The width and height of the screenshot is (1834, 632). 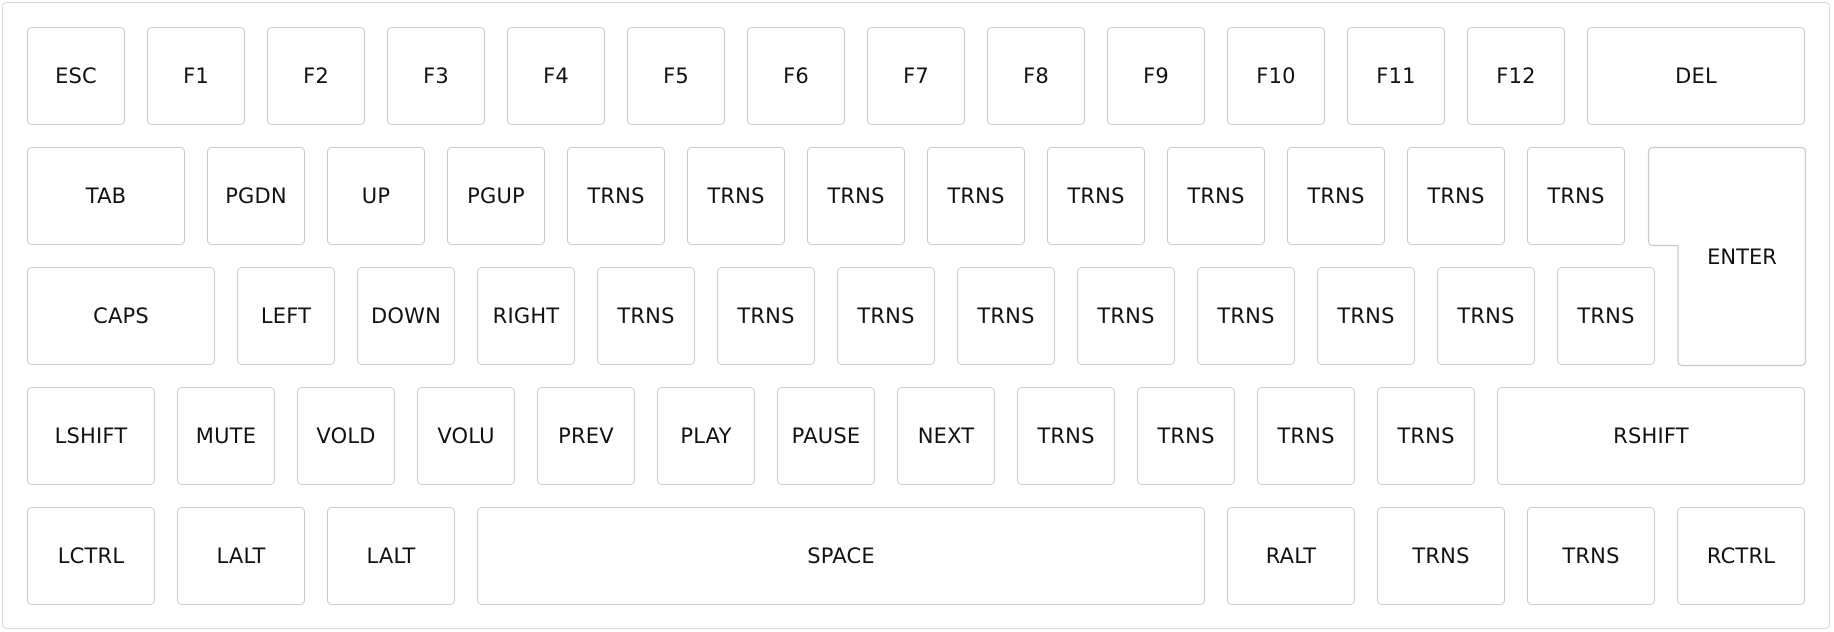 What do you see at coordinates (1366, 316) in the screenshot?
I see `key-trns-r2c10: TRNS` at bounding box center [1366, 316].